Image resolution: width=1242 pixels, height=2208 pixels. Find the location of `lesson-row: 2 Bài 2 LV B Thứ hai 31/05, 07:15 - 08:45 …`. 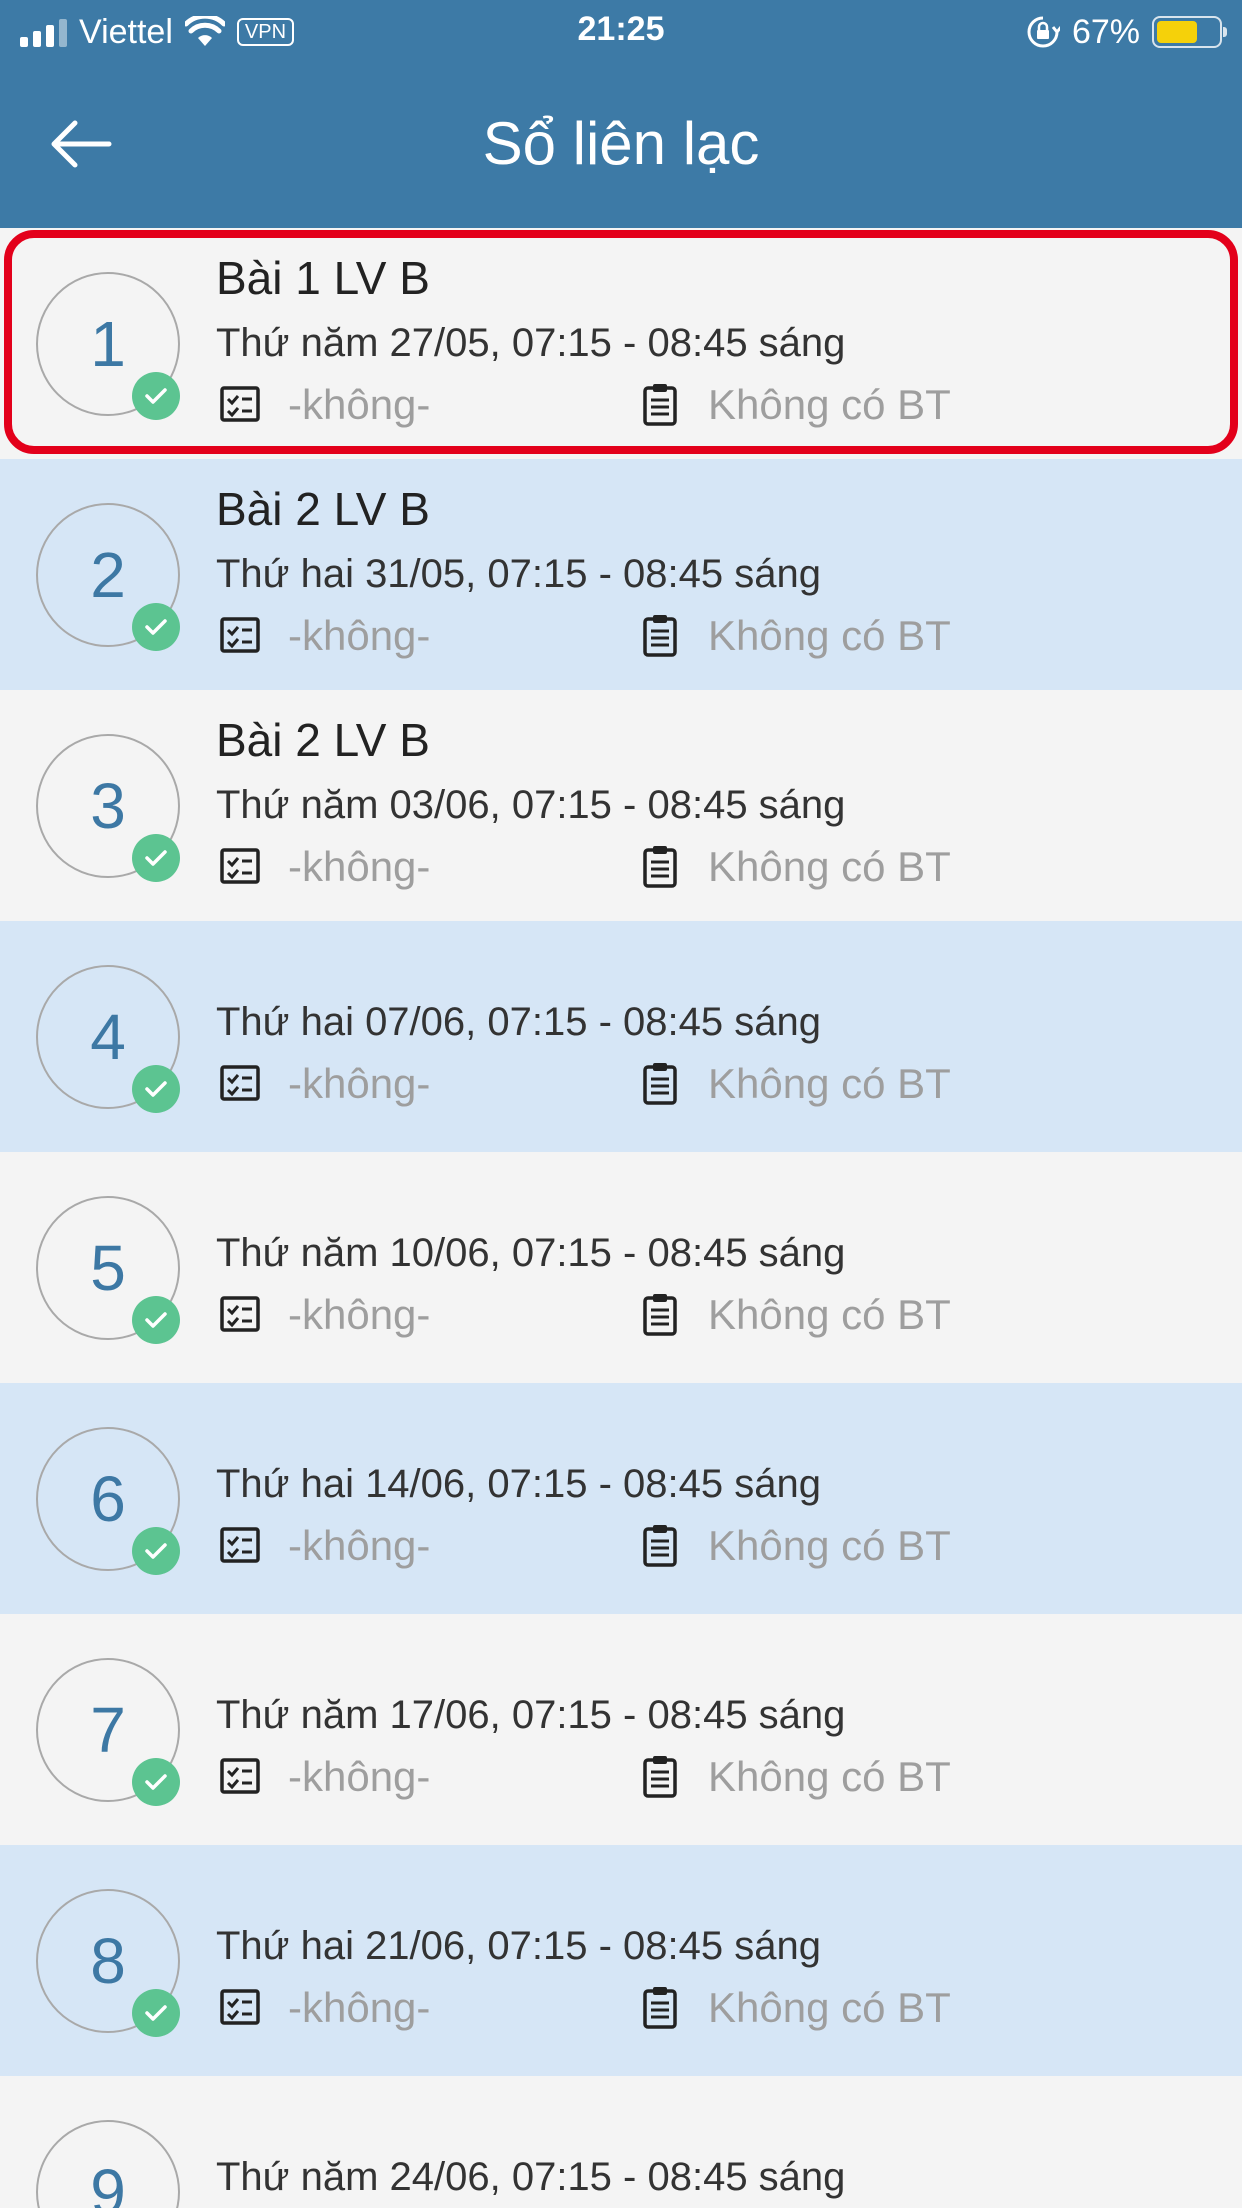

lesson-row: 2 Bài 2 LV B Thứ hai 31/05, 07:15 - 08:45 … is located at coordinates (621, 574).